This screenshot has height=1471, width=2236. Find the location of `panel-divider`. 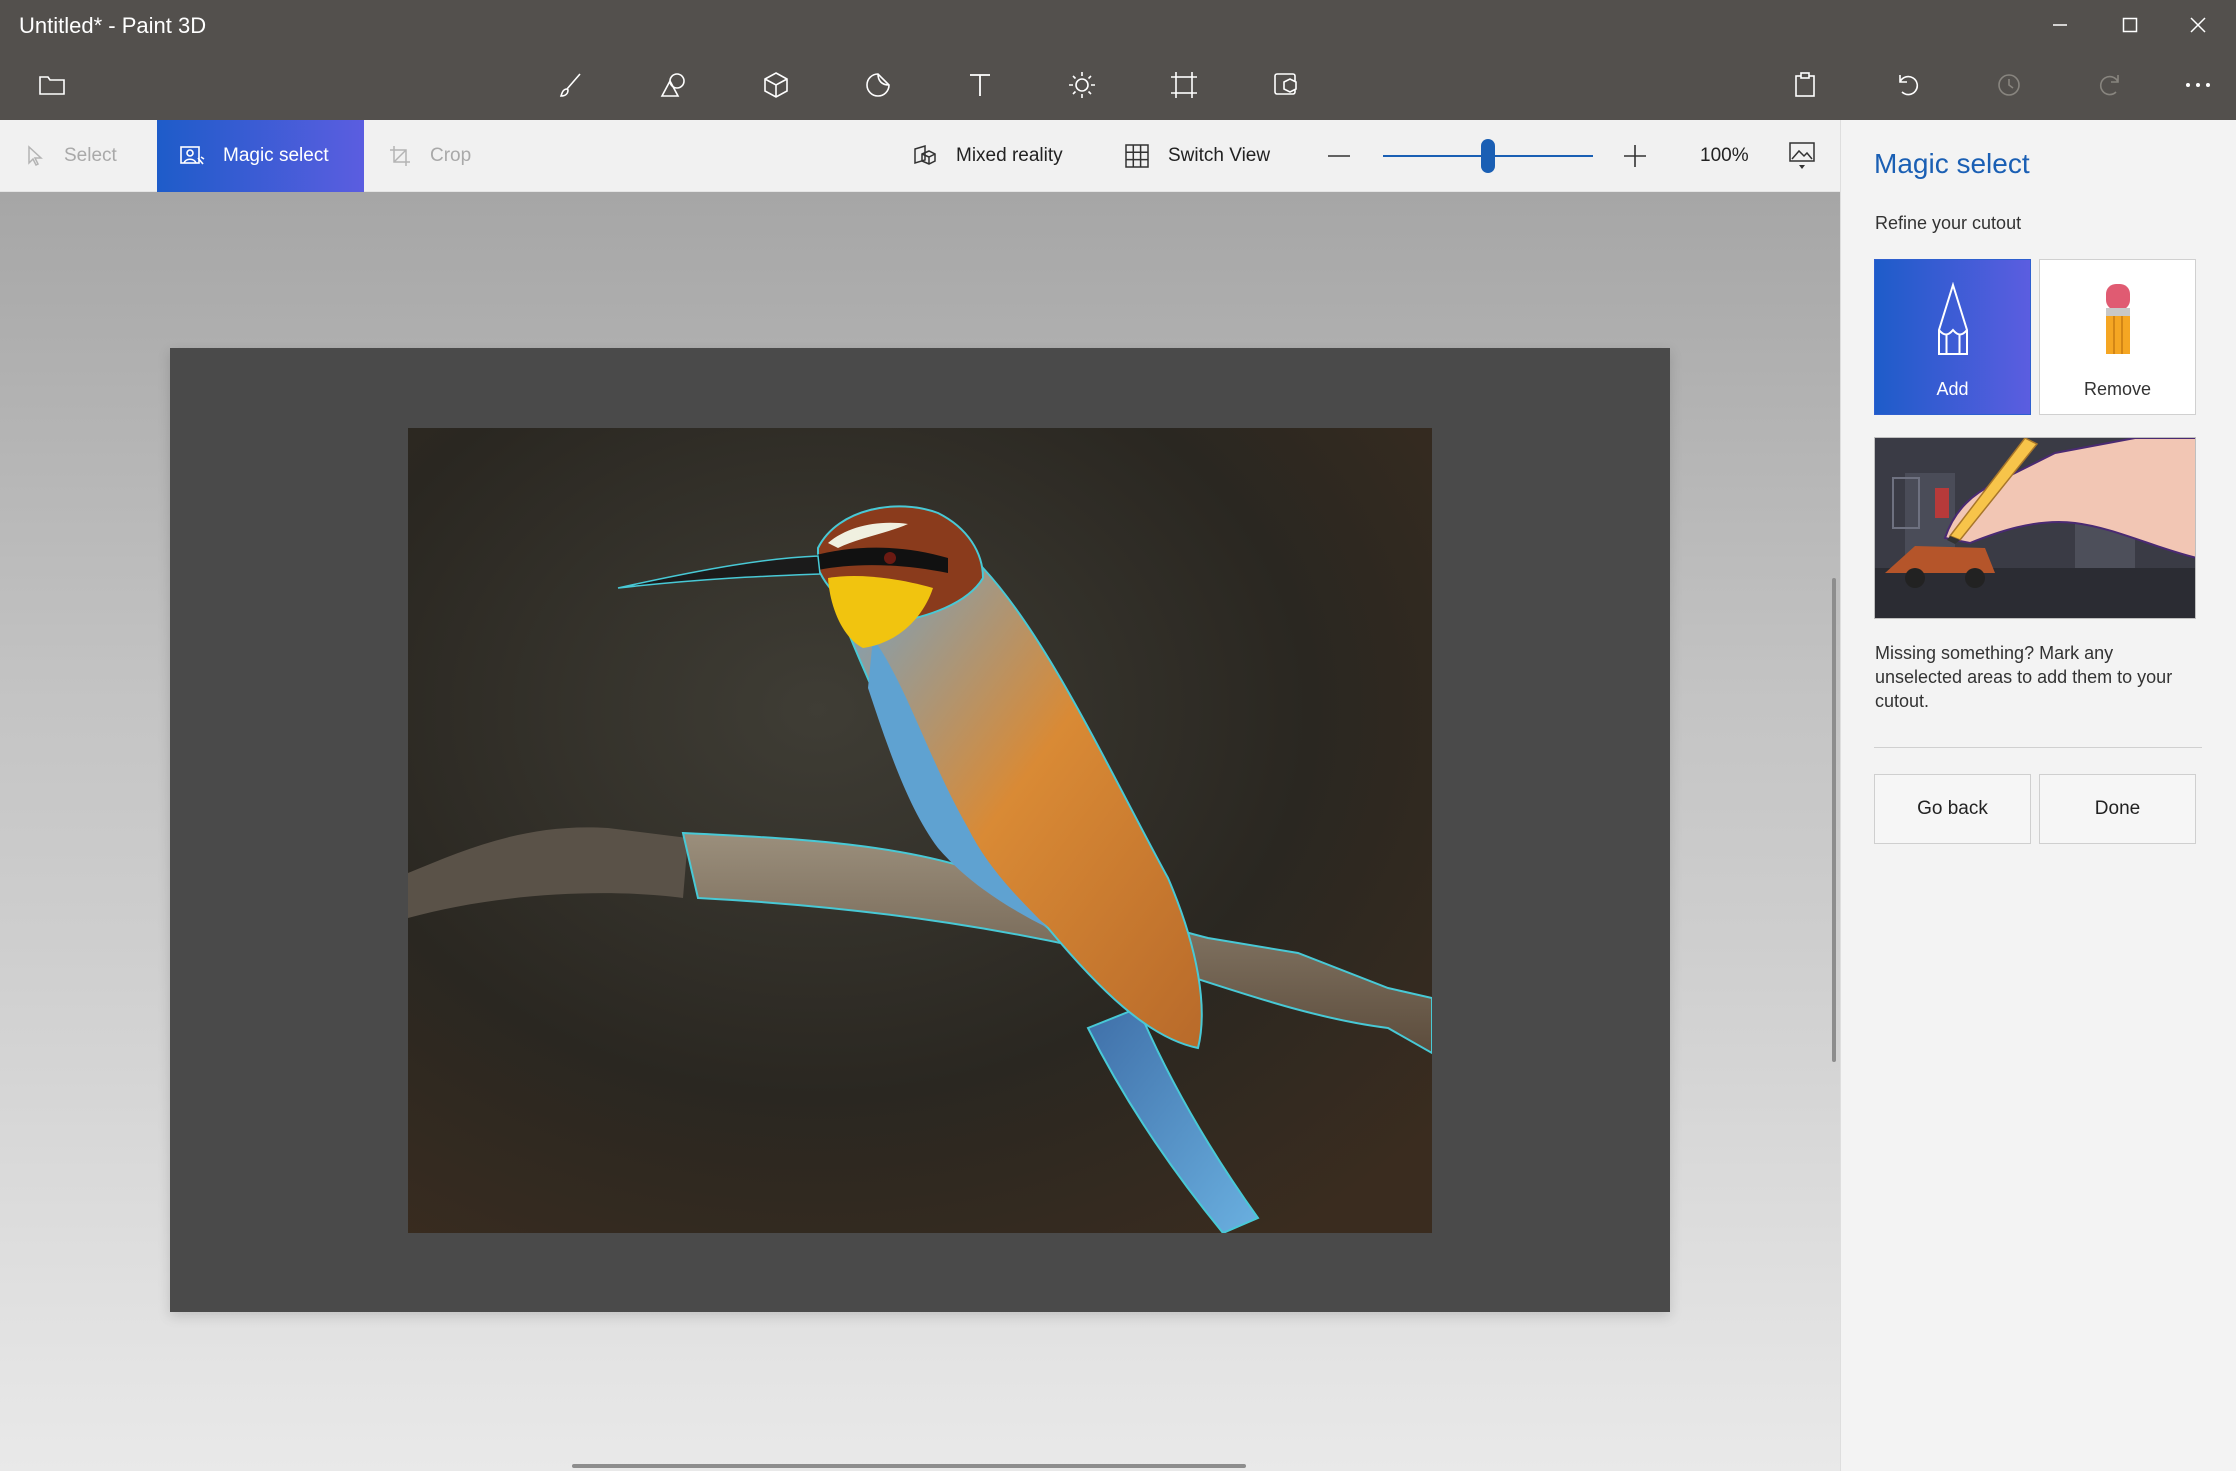

panel-divider is located at coordinates (2038, 747).